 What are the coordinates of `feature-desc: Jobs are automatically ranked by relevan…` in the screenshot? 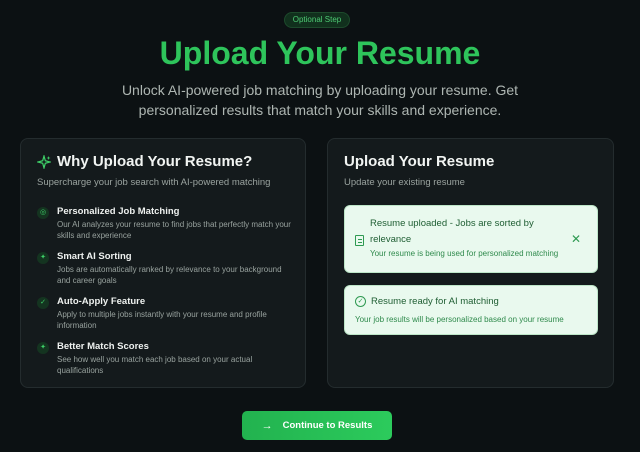 It's located at (169, 275).